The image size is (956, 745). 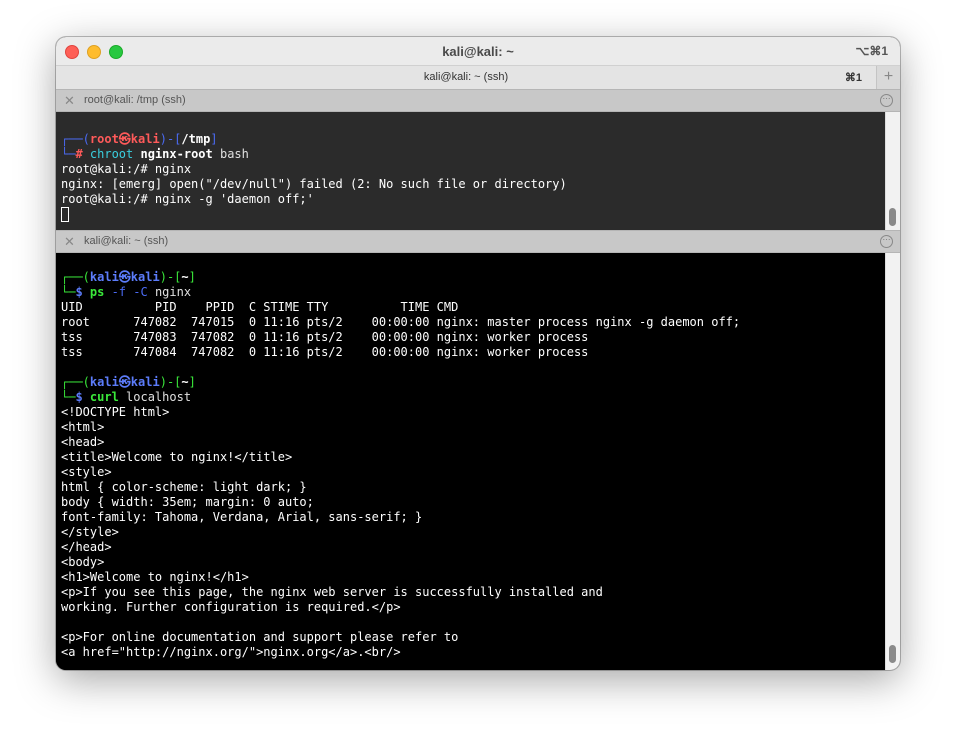 What do you see at coordinates (155, 577) in the screenshot?
I see `curl-output-line: <h1>Welcome to nginx!</h1>` at bounding box center [155, 577].